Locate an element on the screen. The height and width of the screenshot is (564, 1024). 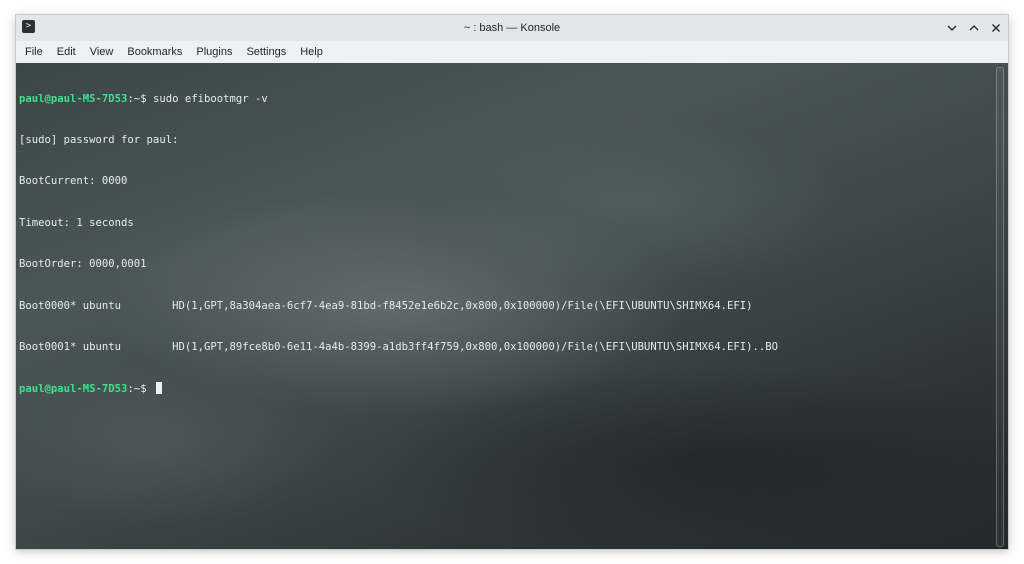
window-controls is located at coordinates (974, 28).